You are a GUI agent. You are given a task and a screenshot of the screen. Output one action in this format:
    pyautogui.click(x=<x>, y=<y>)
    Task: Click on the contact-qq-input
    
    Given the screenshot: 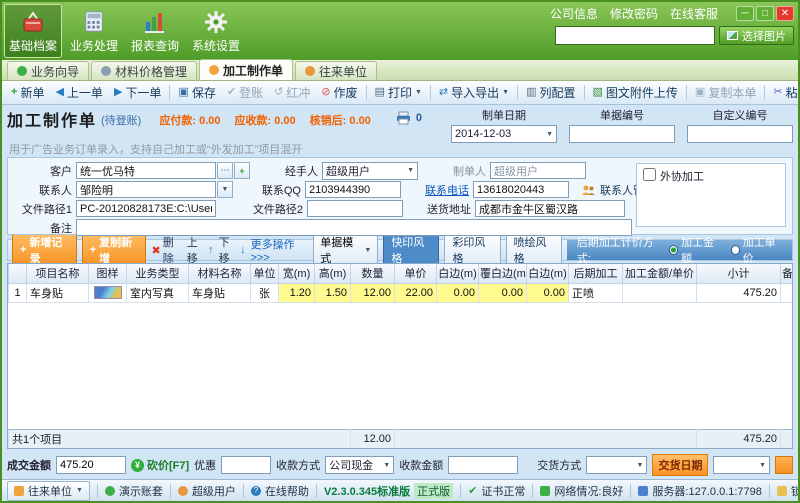 What is the action you would take?
    pyautogui.click(x=353, y=189)
    